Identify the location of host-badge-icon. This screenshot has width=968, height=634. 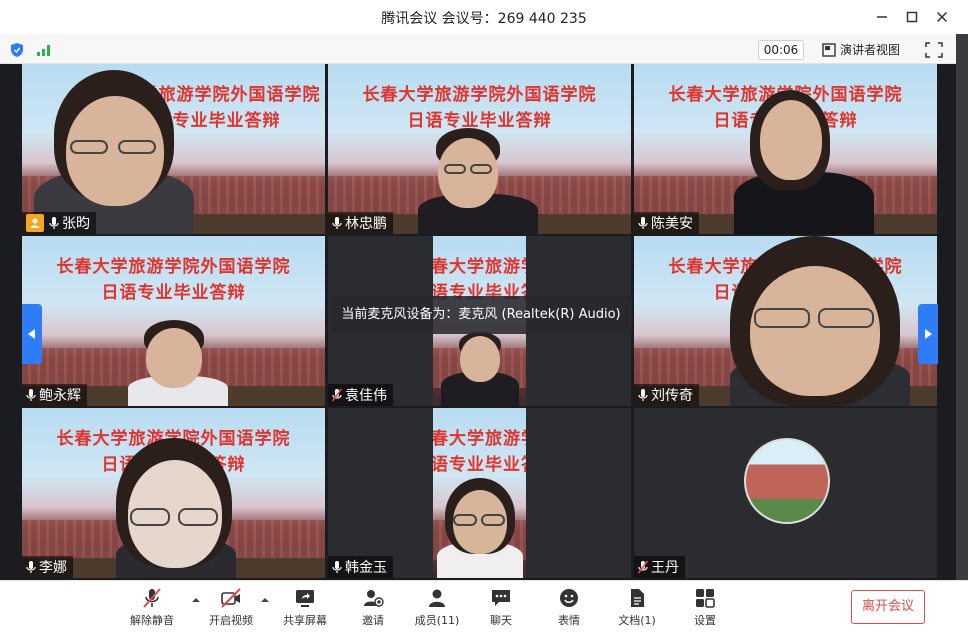
(35, 223).